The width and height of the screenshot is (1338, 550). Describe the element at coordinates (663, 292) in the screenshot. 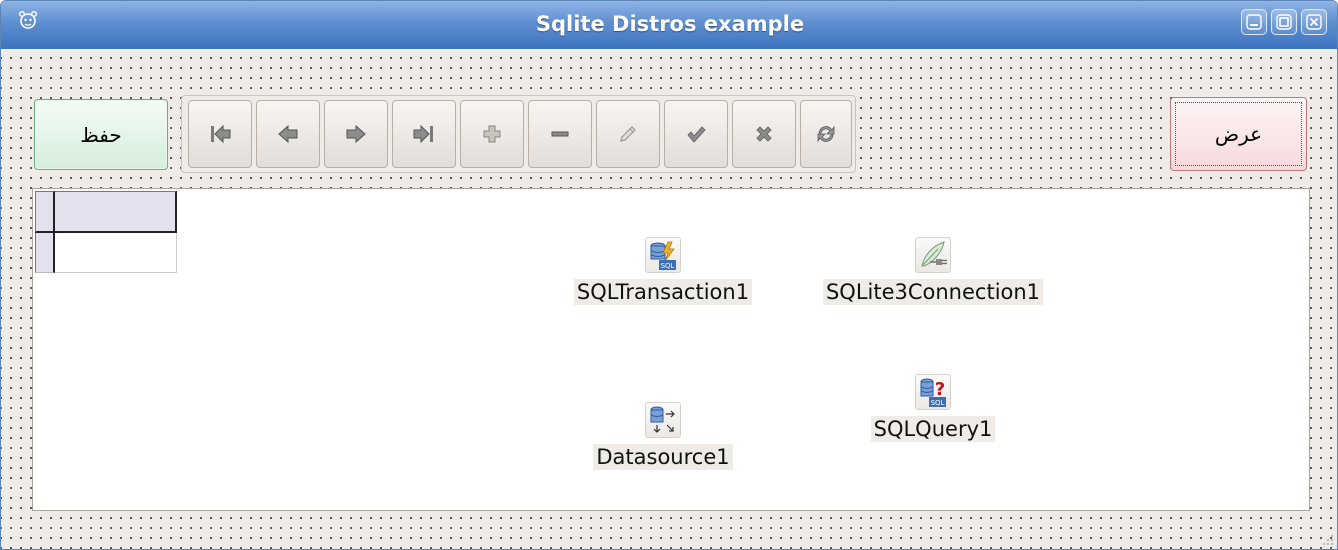

I see `sql-transaction-label: SQLTransaction1` at that location.